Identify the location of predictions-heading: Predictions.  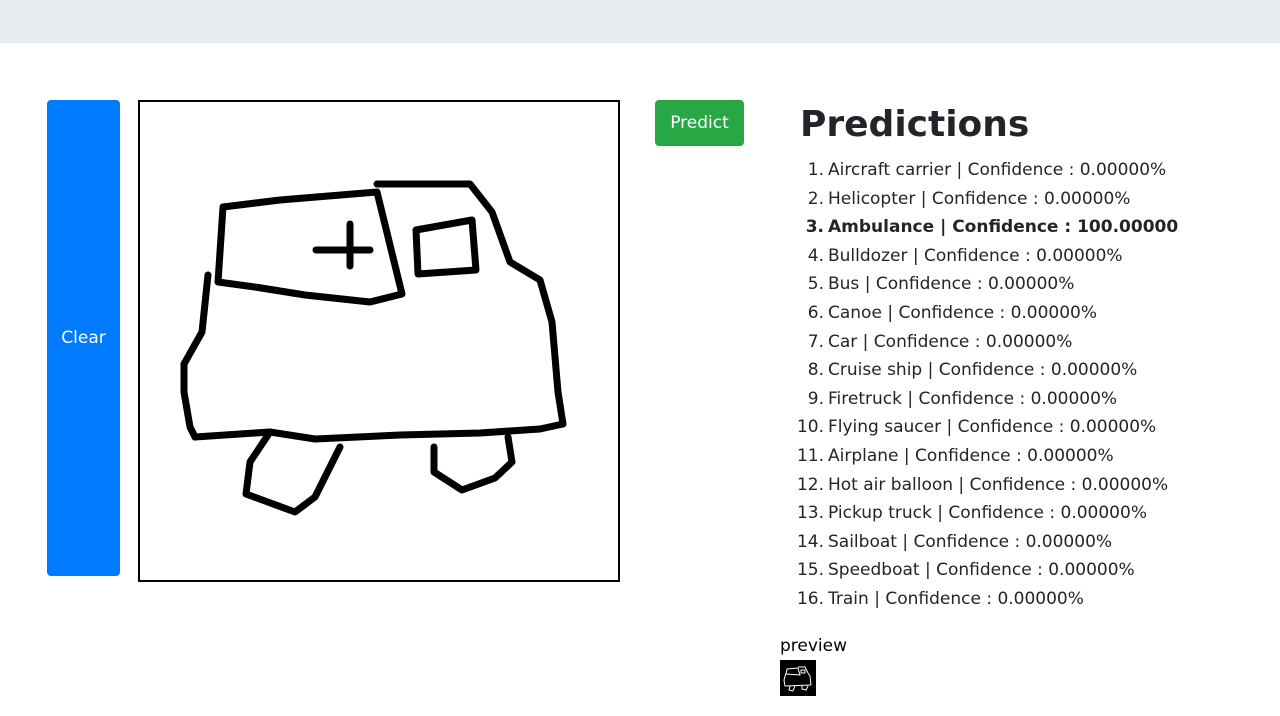
(915, 124).